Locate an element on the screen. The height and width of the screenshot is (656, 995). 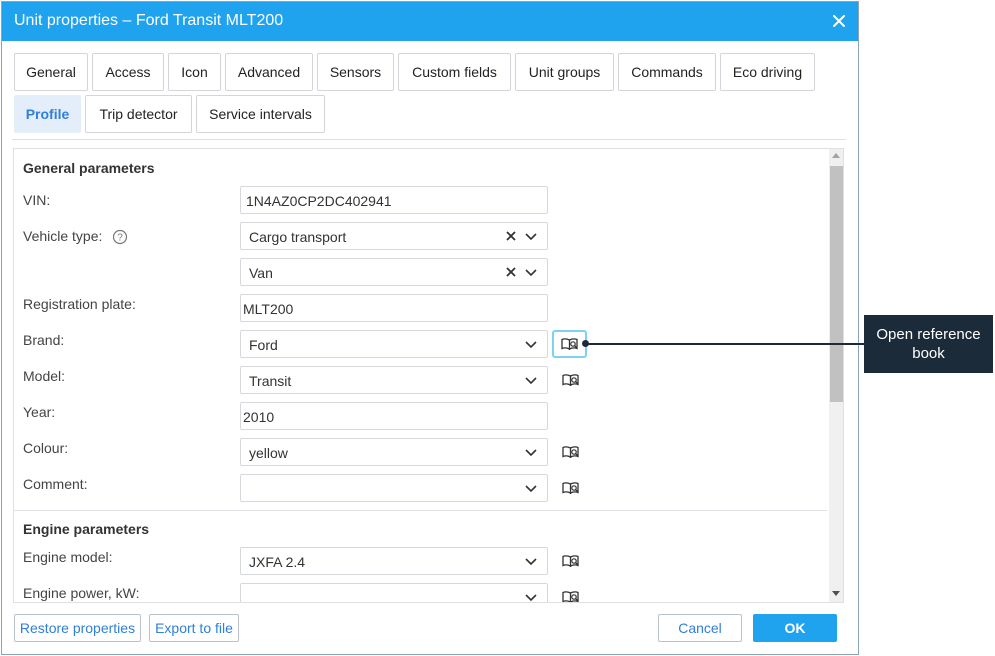
engine-power-reference-book-button is located at coordinates (570, 593).